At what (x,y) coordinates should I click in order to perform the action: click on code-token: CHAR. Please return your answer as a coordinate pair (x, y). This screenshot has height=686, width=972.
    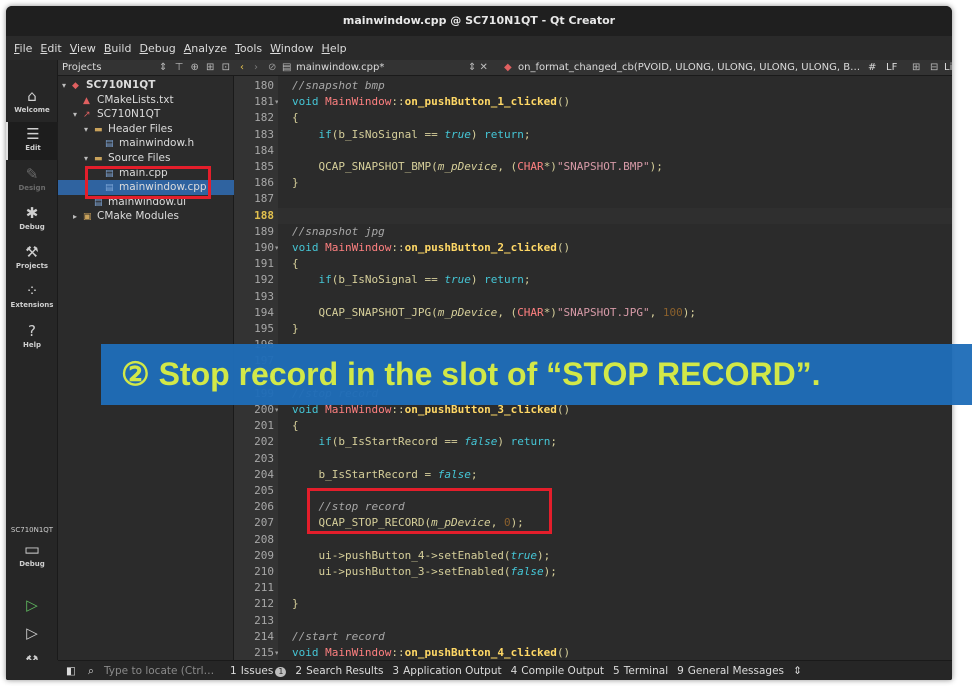
    Looking at the image, I should click on (530, 166).